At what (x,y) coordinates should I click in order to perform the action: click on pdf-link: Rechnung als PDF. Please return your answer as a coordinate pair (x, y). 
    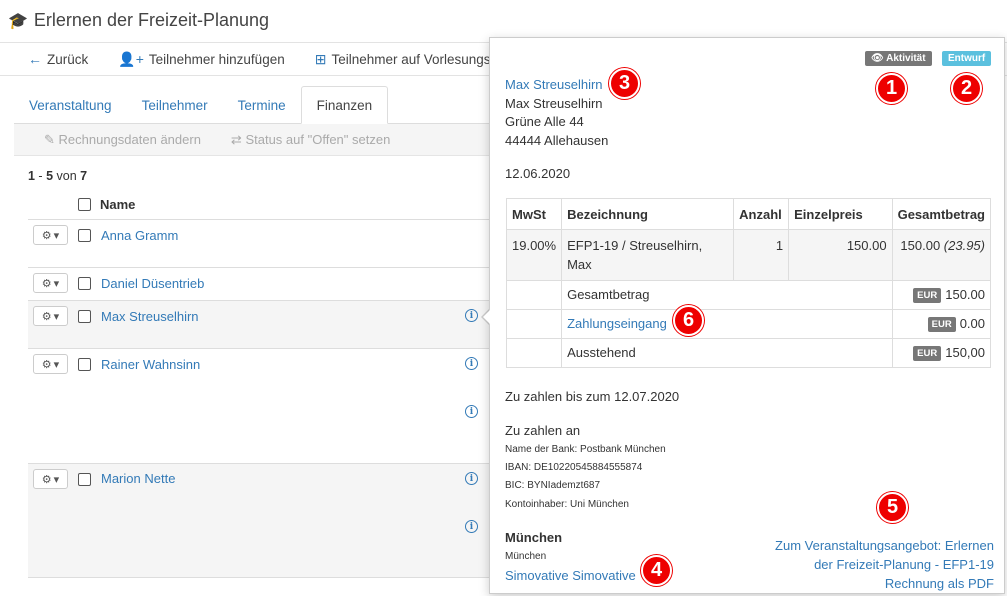
    Looking at the image, I should click on (884, 583).